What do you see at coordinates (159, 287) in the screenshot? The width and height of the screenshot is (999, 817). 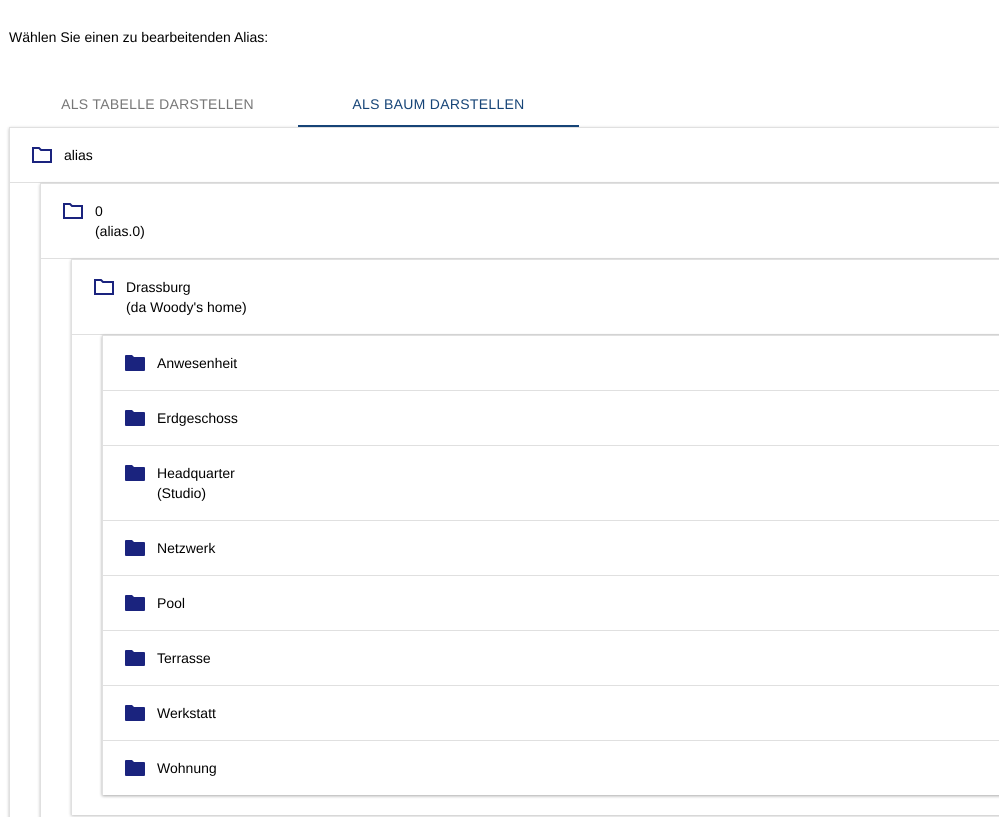 I see `node-label: Drassburg` at bounding box center [159, 287].